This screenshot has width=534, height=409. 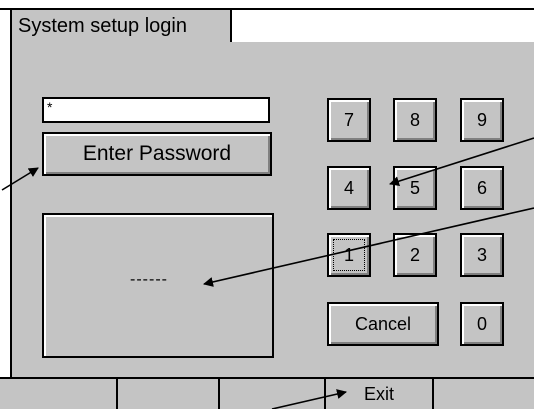 What do you see at coordinates (482, 120) in the screenshot?
I see `key-9: 9` at bounding box center [482, 120].